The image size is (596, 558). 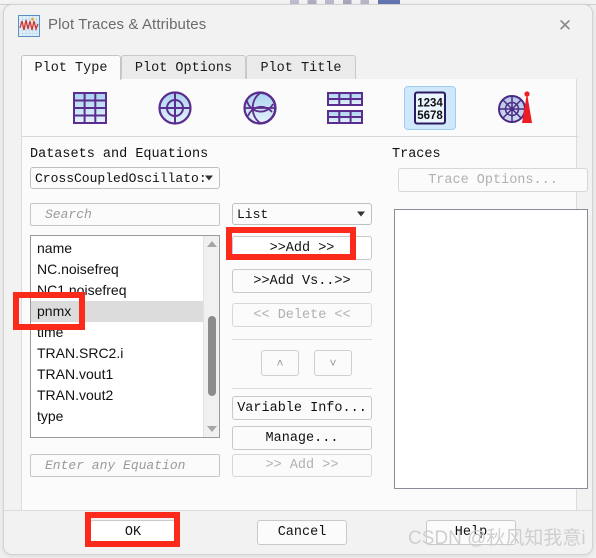 I want to click on antenna-pattern-icon, so click(x=515, y=108).